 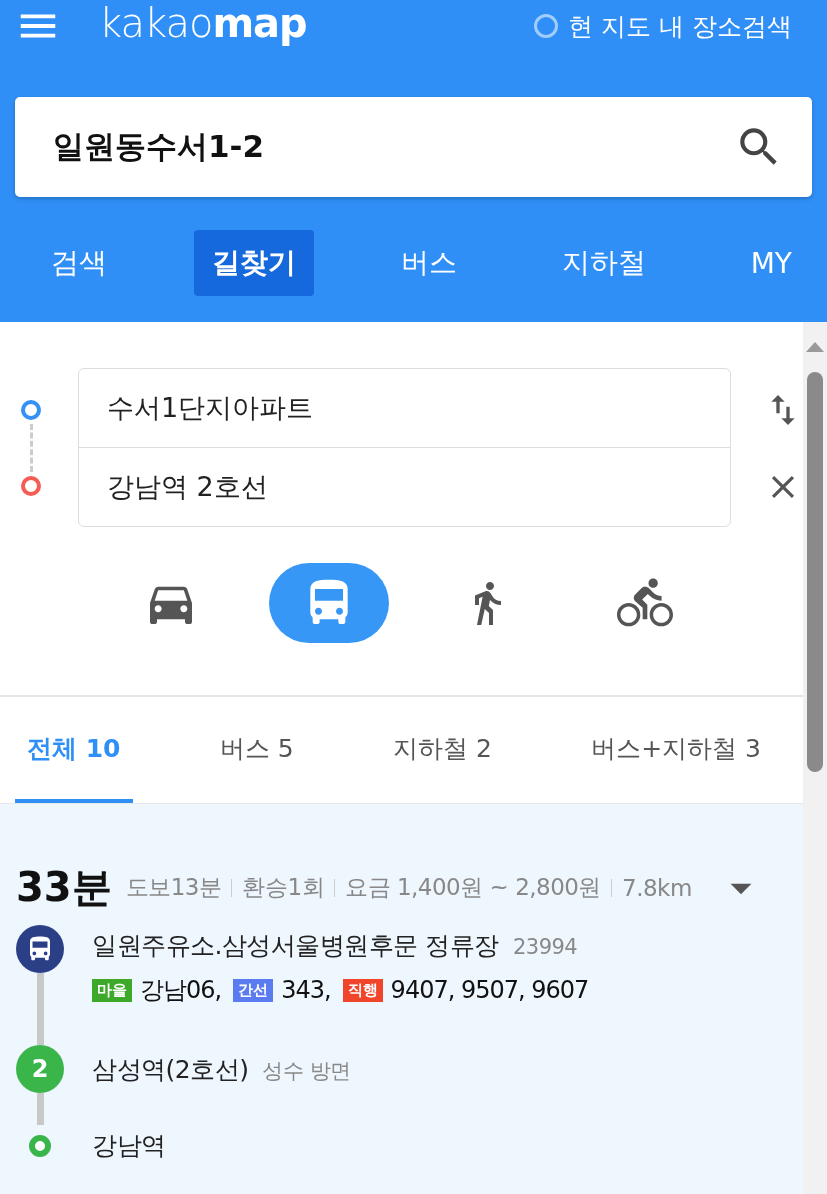 What do you see at coordinates (181, 990) in the screenshot?
I see `bus-routes: 강남06,` at bounding box center [181, 990].